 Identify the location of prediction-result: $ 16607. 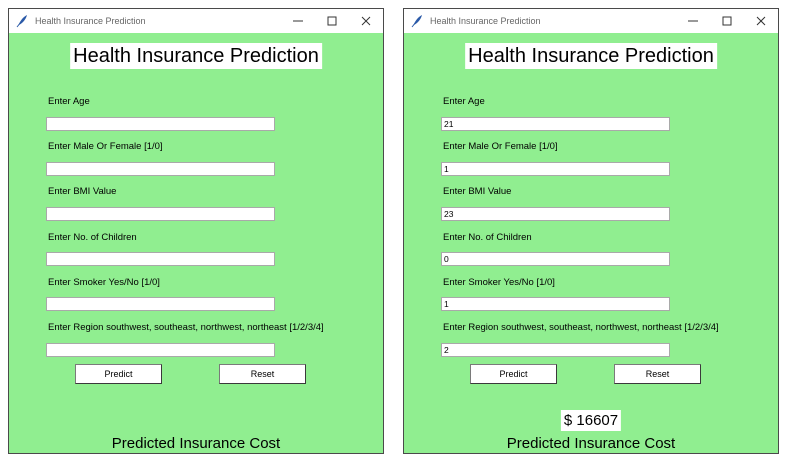
(591, 420).